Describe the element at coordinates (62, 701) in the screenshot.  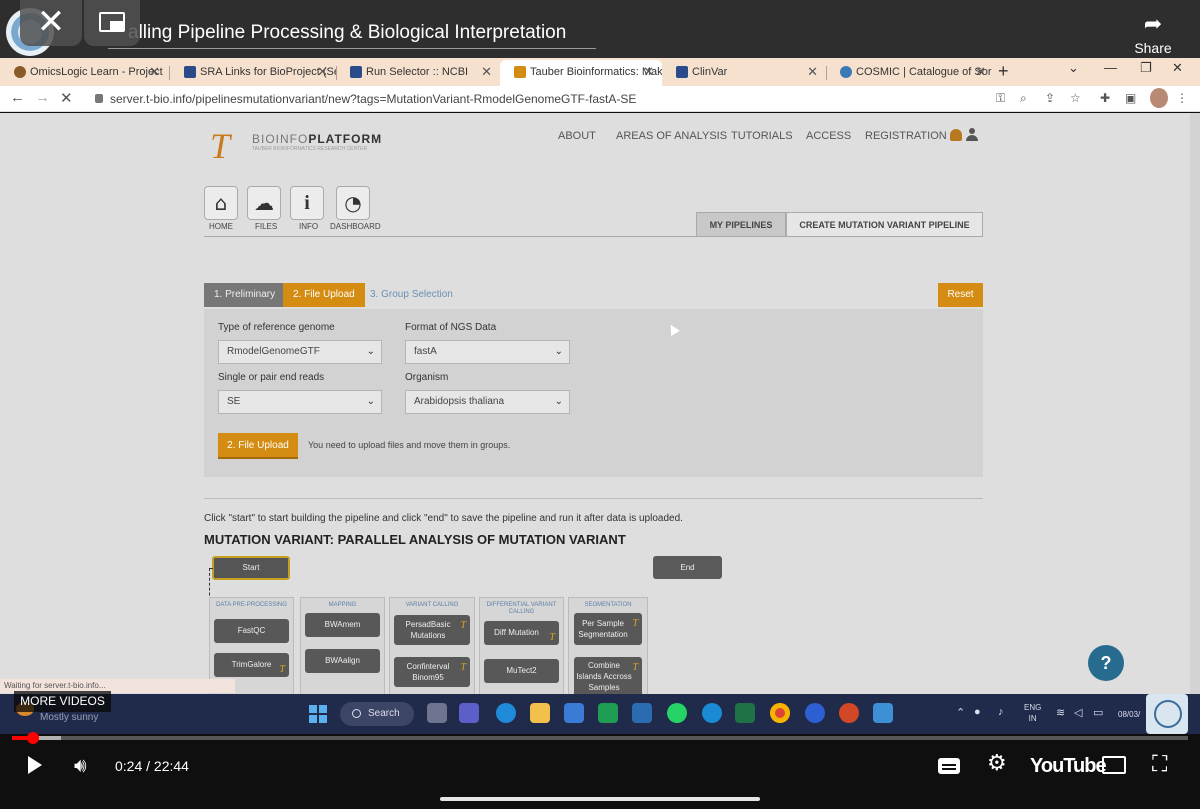
I see `more-videos-button: MORE VIDEOS` at that location.